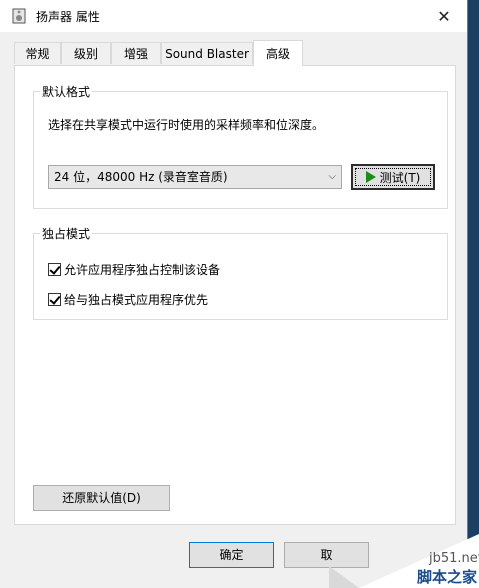 Image resolution: width=479 pixels, height=588 pixels. I want to click on default-format-title: 默认格式, so click(66, 91).